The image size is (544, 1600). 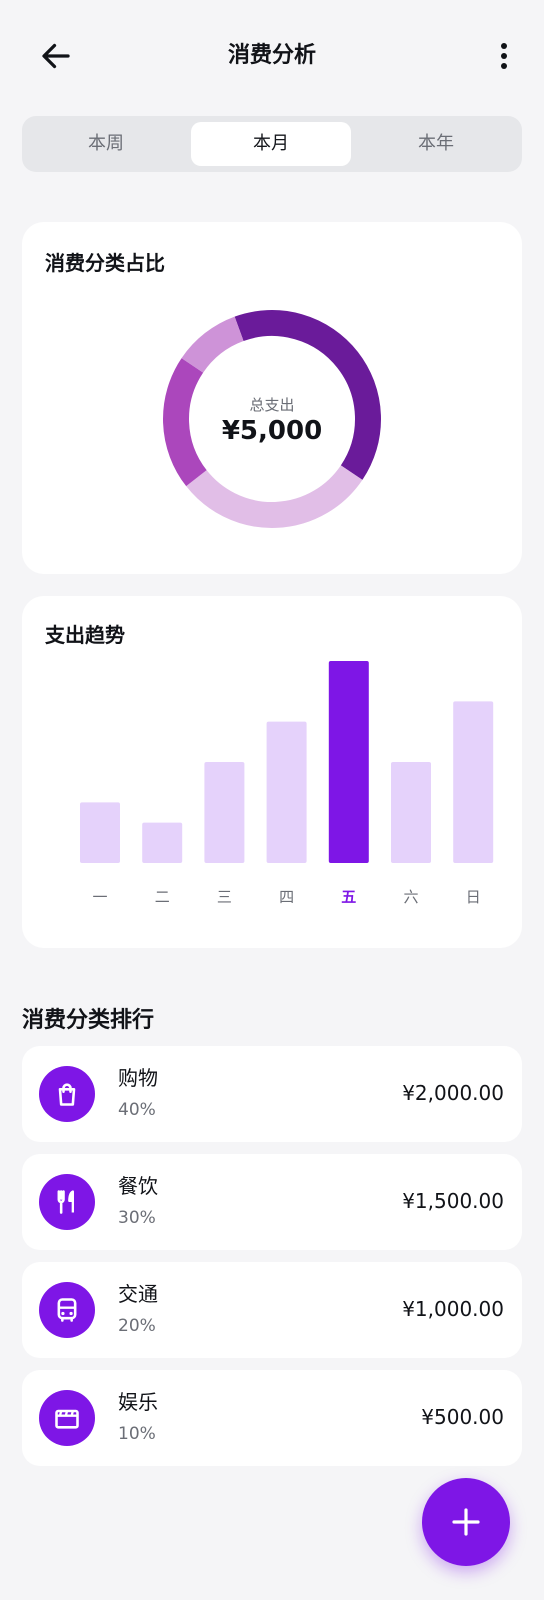 I want to click on restaurant-icon, so click(x=66, y=1202).